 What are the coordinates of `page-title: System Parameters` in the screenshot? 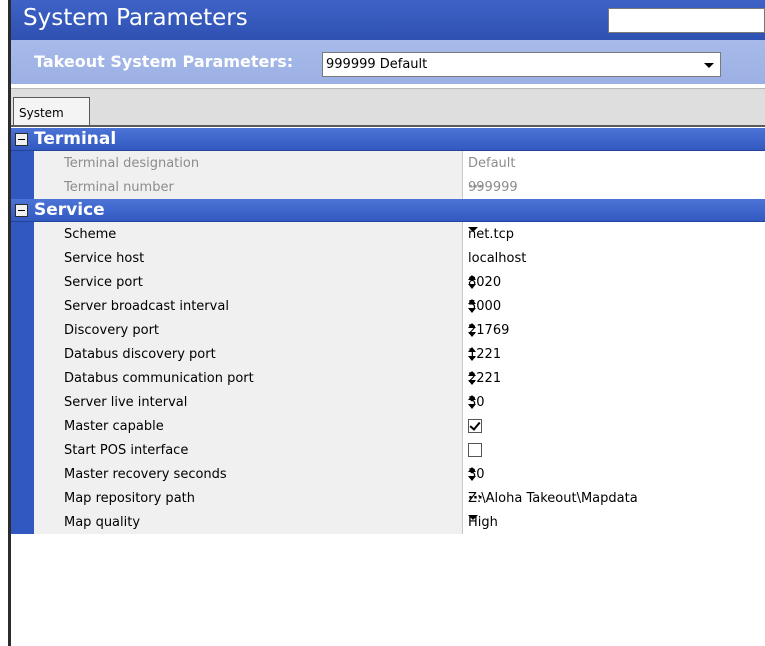 It's located at (135, 18).